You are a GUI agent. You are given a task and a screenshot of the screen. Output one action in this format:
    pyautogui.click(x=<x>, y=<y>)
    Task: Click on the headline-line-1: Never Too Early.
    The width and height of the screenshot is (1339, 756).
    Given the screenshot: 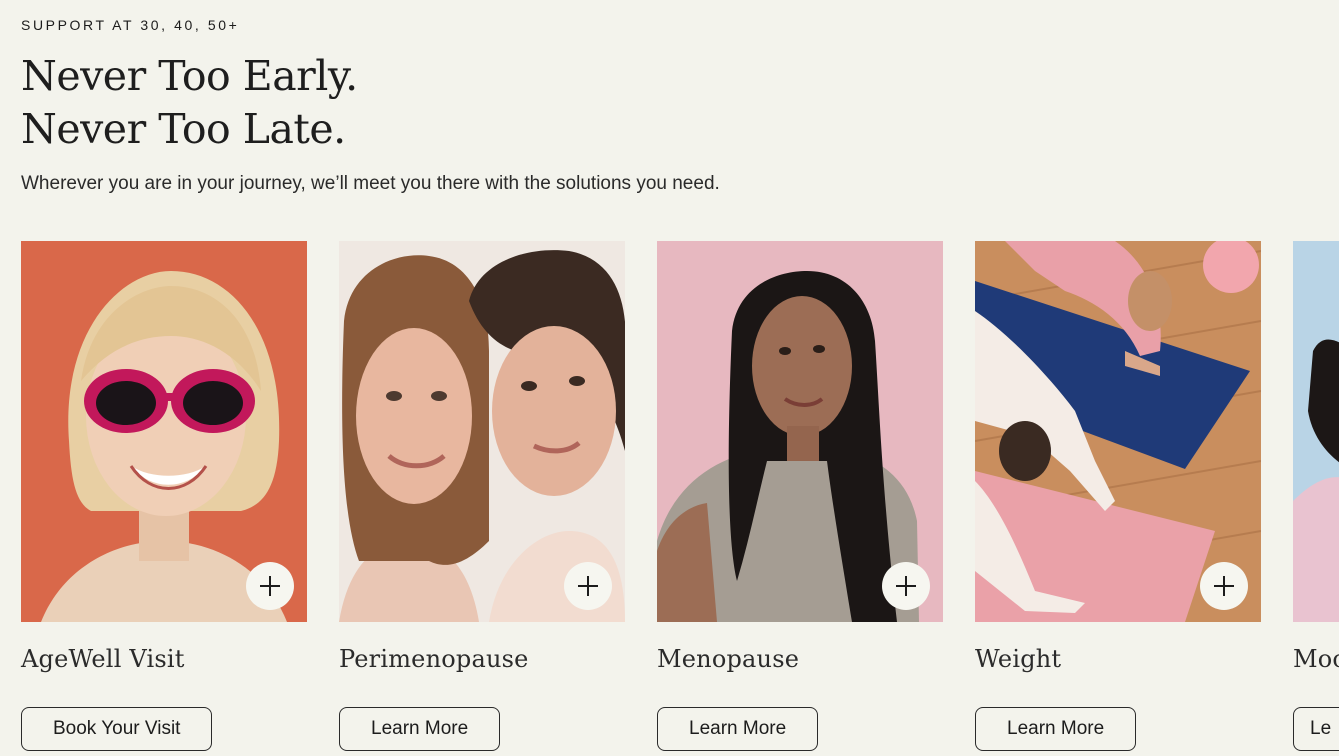 What is the action you would take?
    pyautogui.click(x=189, y=76)
    